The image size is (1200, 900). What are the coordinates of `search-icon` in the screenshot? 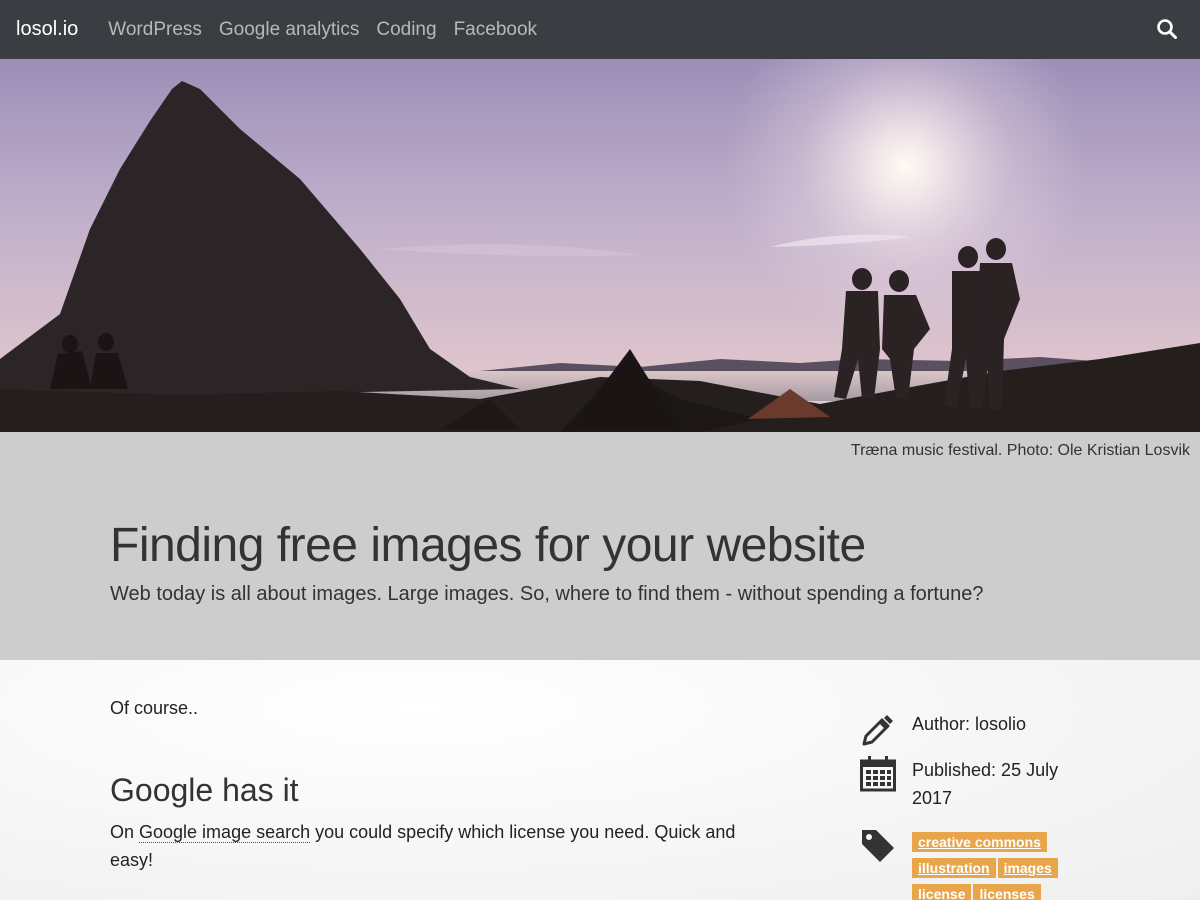 It's located at (1167, 29).